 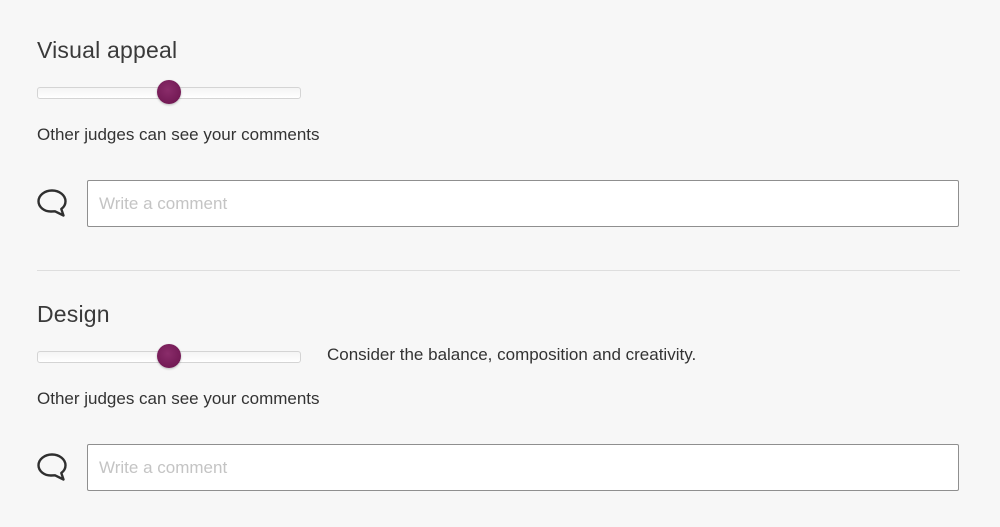 What do you see at coordinates (107, 50) in the screenshot?
I see `criterion-title: Visual appeal` at bounding box center [107, 50].